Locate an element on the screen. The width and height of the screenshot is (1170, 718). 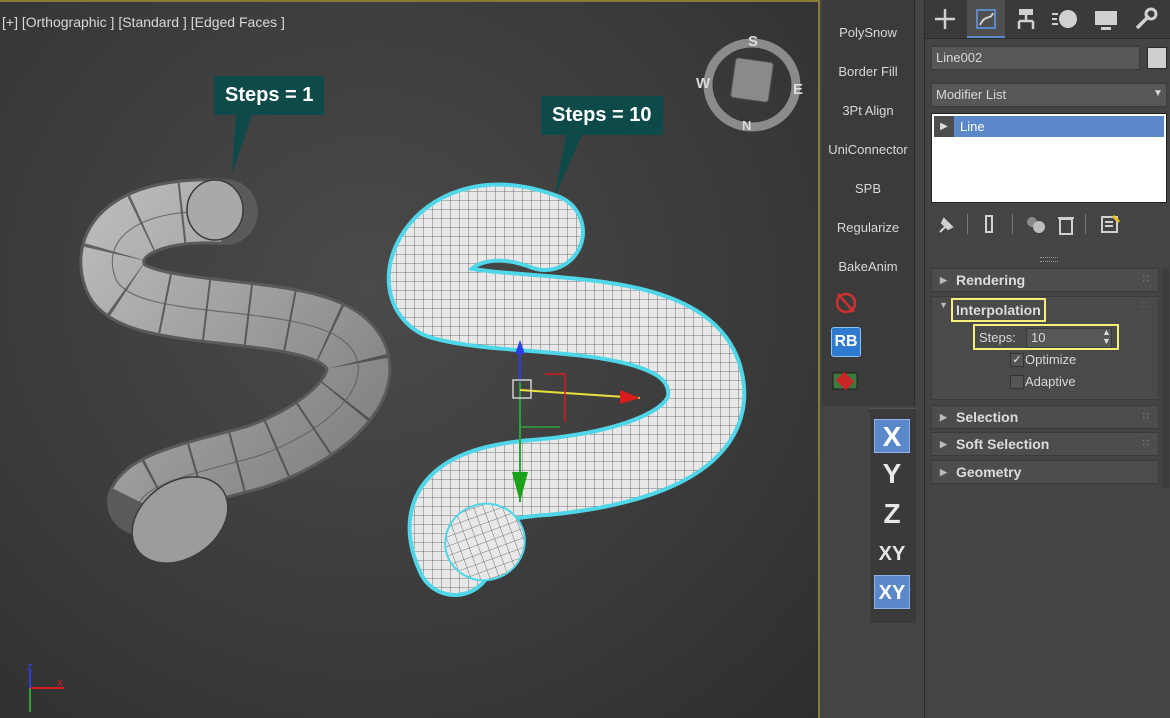
tool-border-fill: Border Fill is located at coordinates (868, 71).